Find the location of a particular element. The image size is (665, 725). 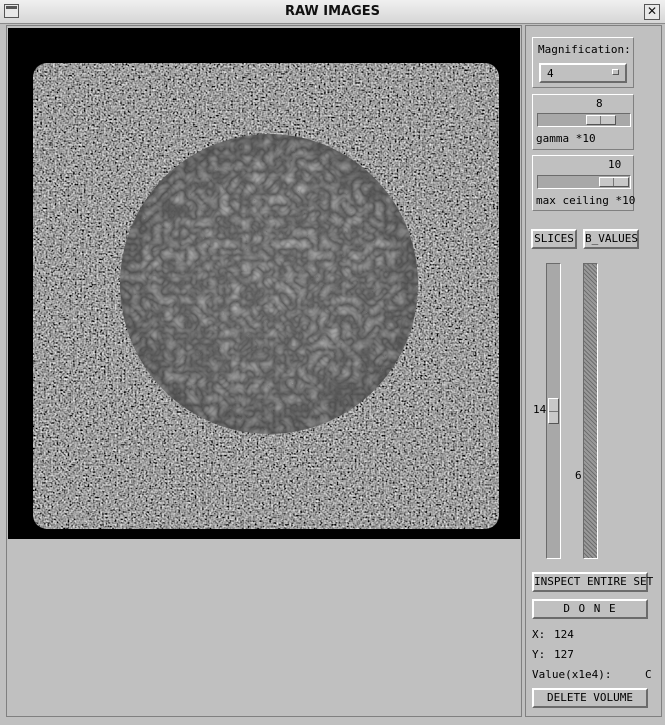

bvalue-slider-value: 6 is located at coordinates (578, 475).